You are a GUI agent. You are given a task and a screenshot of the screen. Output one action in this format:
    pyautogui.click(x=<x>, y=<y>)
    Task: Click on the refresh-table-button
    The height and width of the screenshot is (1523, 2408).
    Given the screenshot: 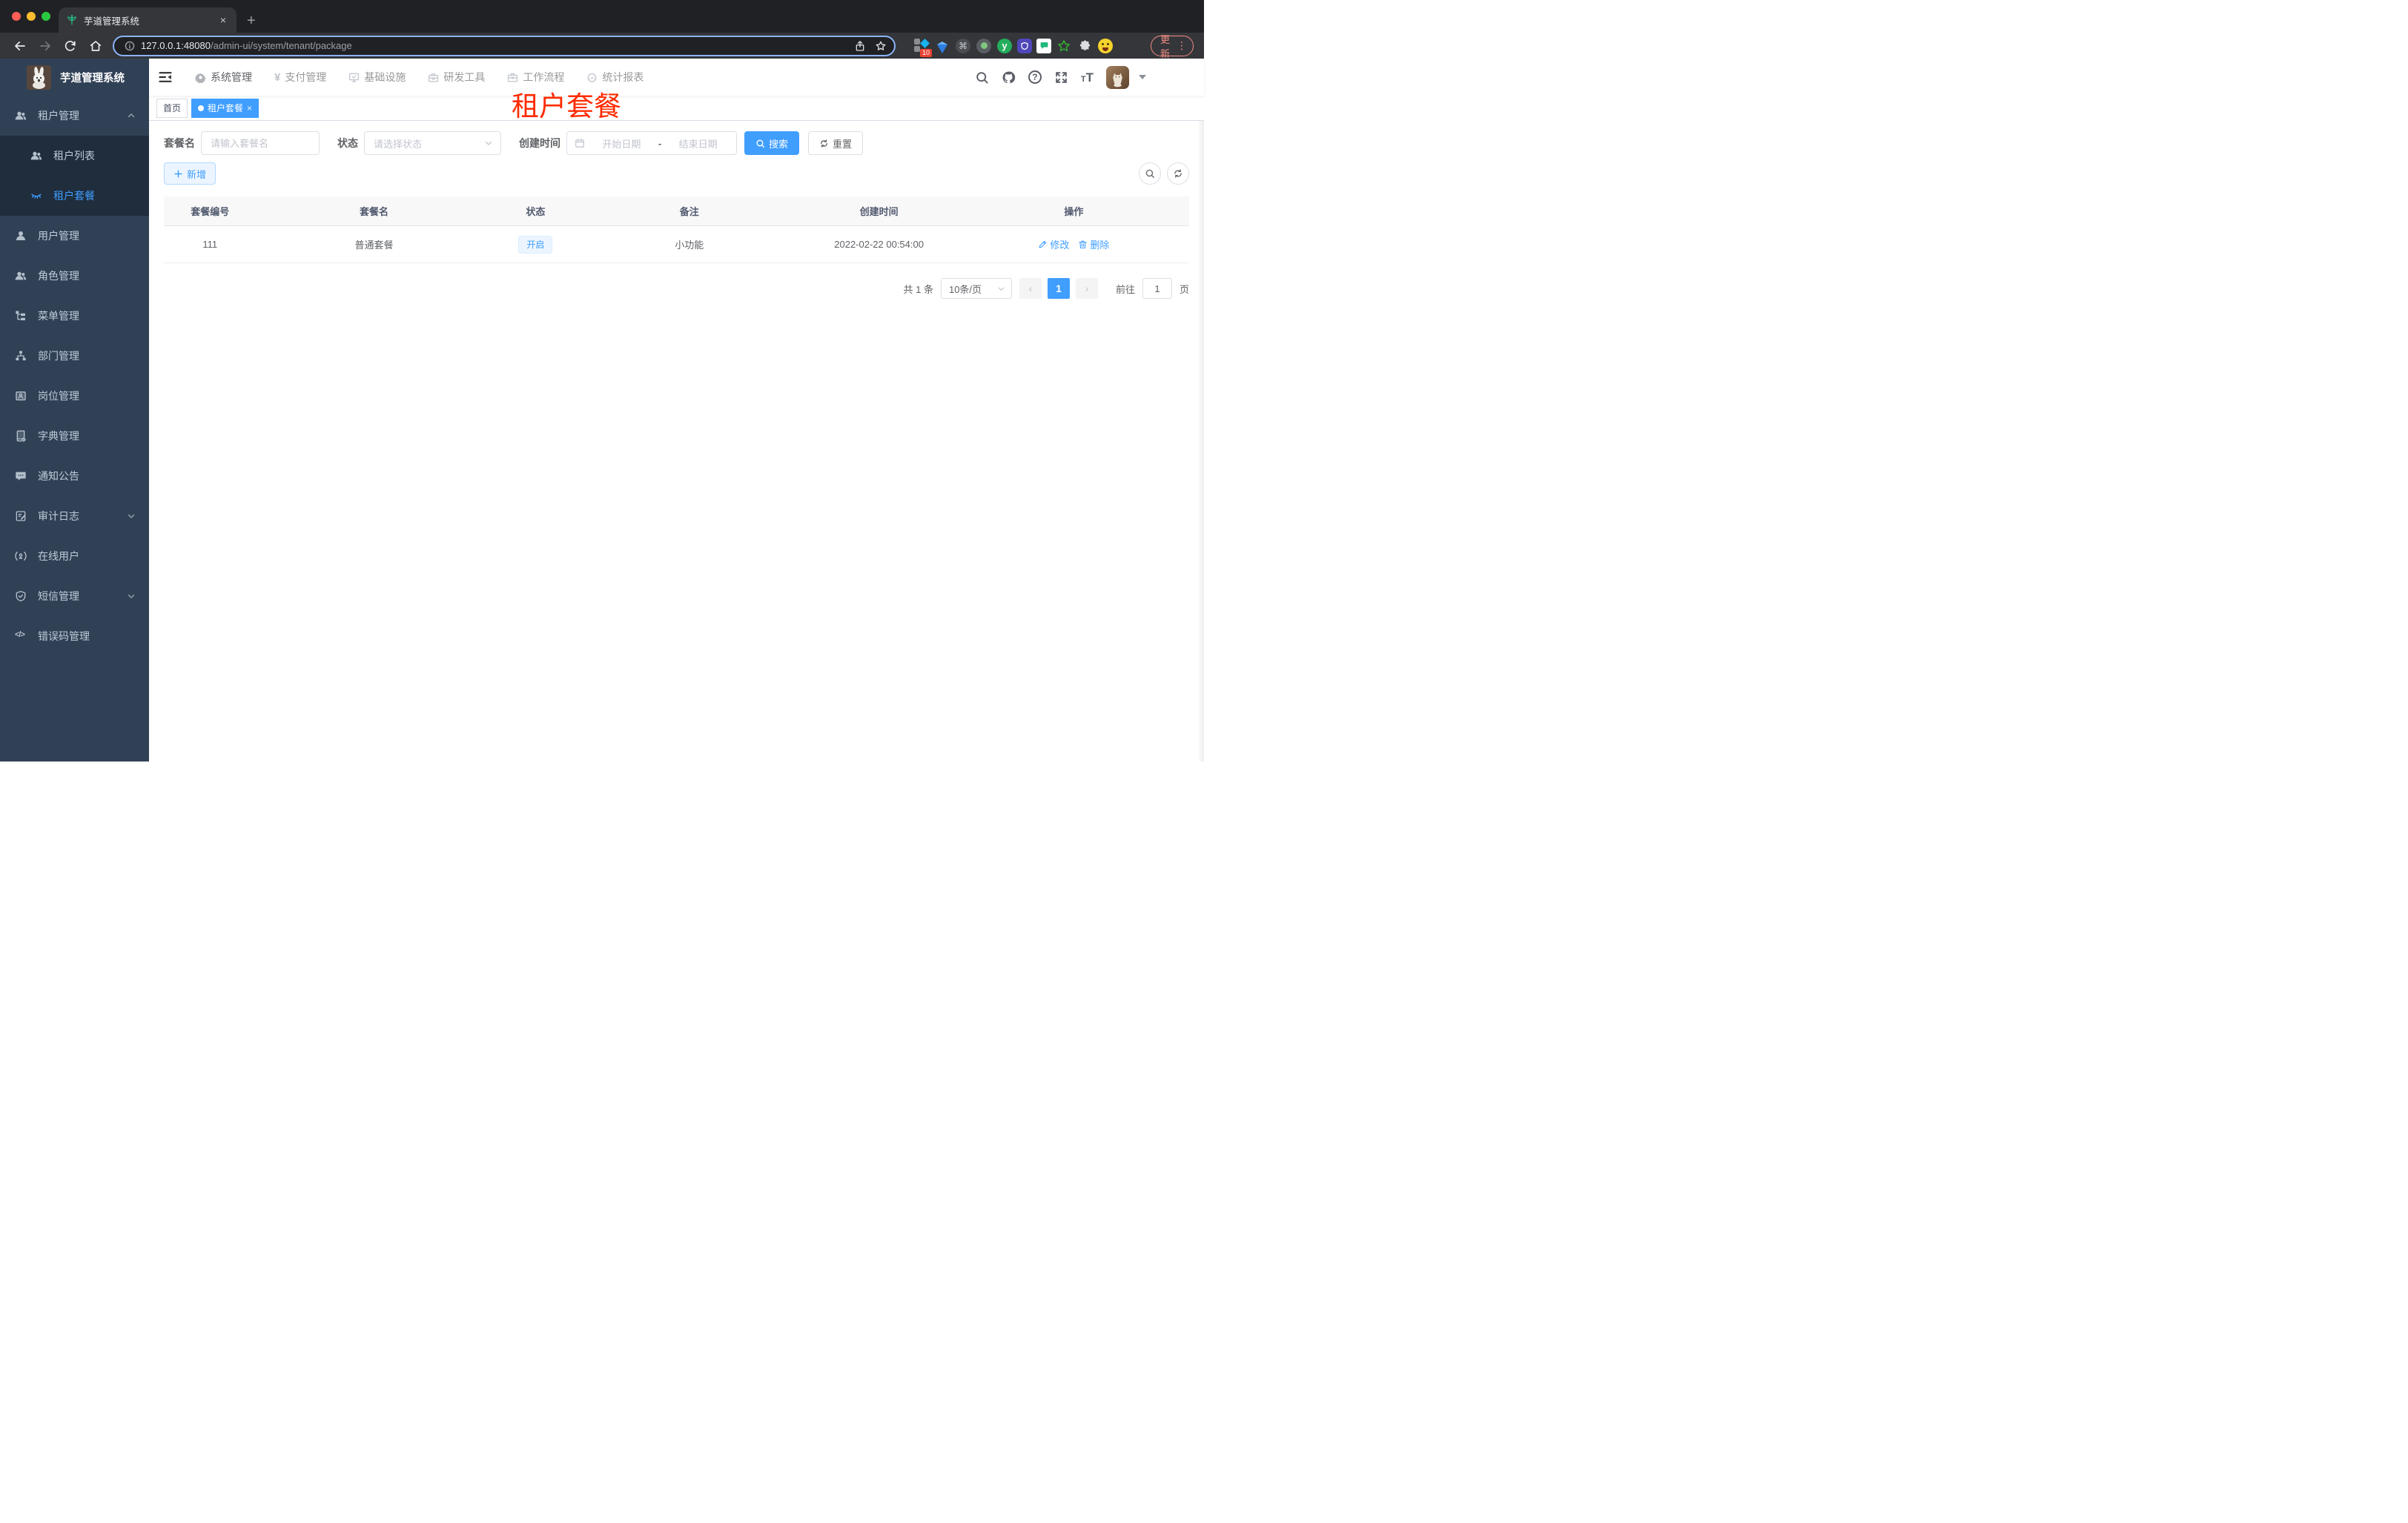 What is the action you would take?
    pyautogui.click(x=1178, y=174)
    